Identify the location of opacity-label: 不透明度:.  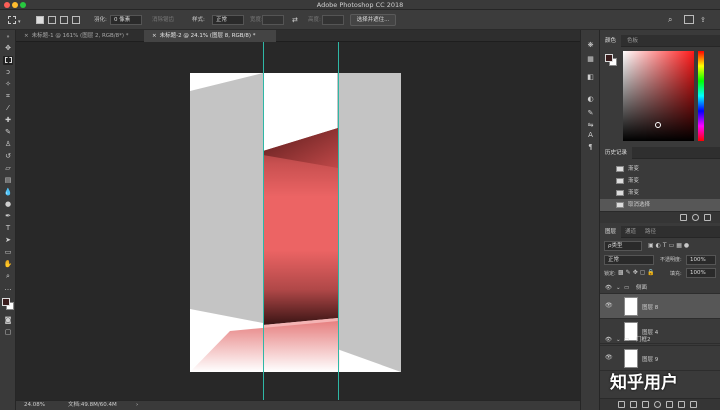
(671, 260).